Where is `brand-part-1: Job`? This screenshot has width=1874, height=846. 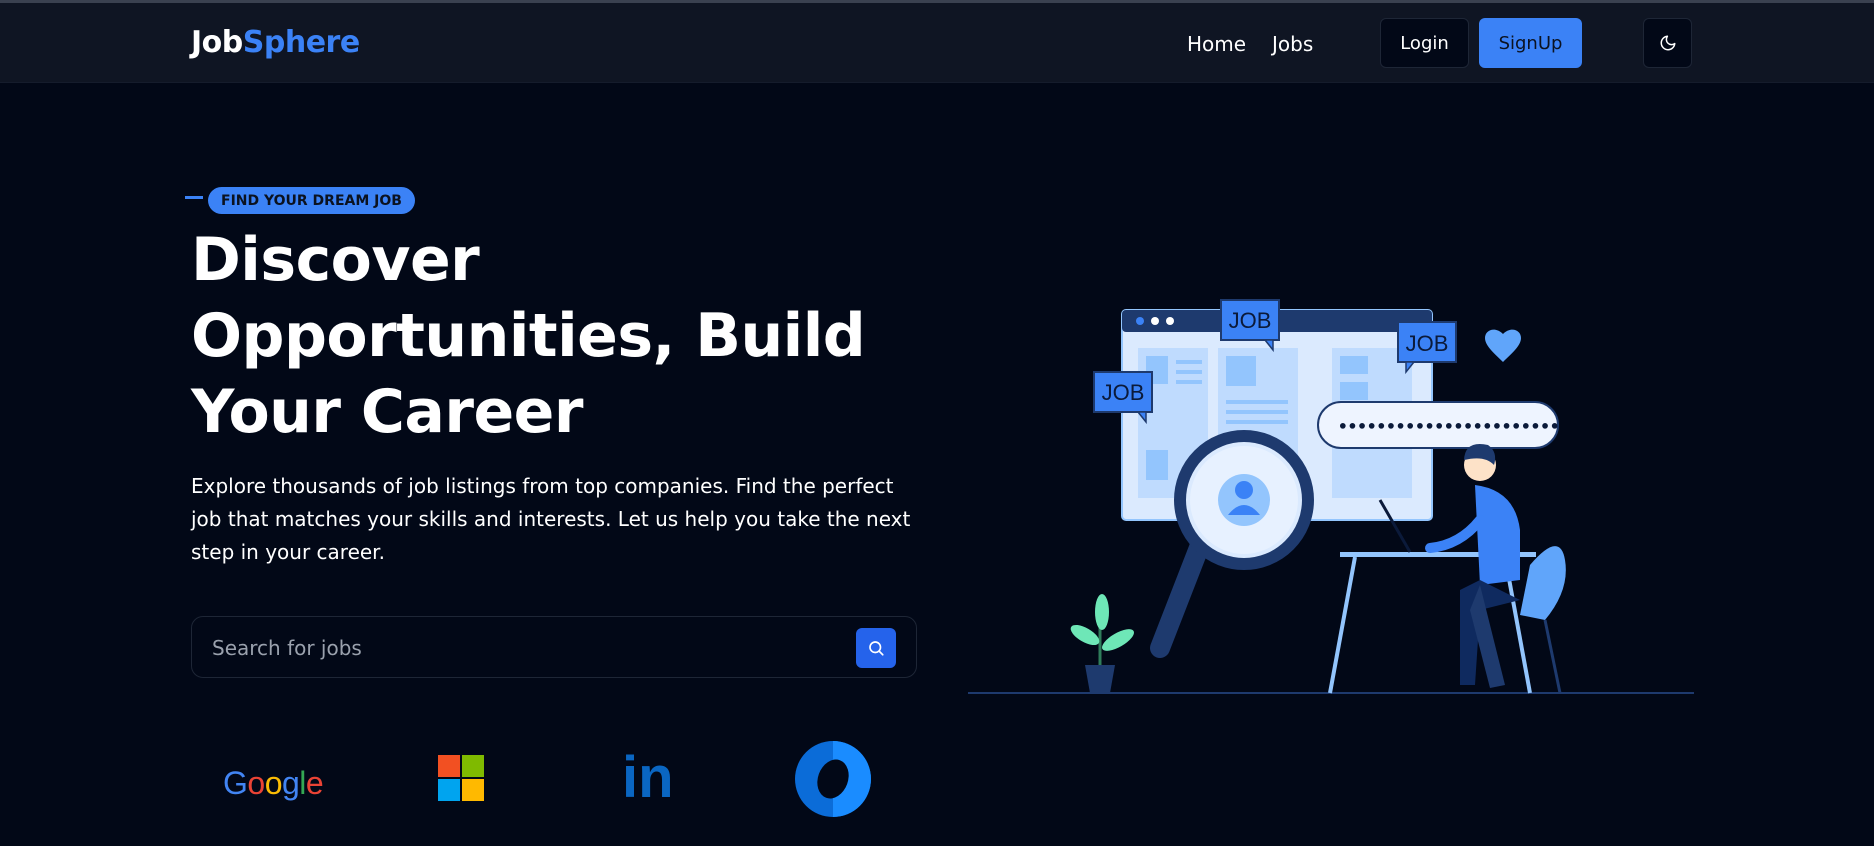
brand-part-1: Job is located at coordinates (217, 42).